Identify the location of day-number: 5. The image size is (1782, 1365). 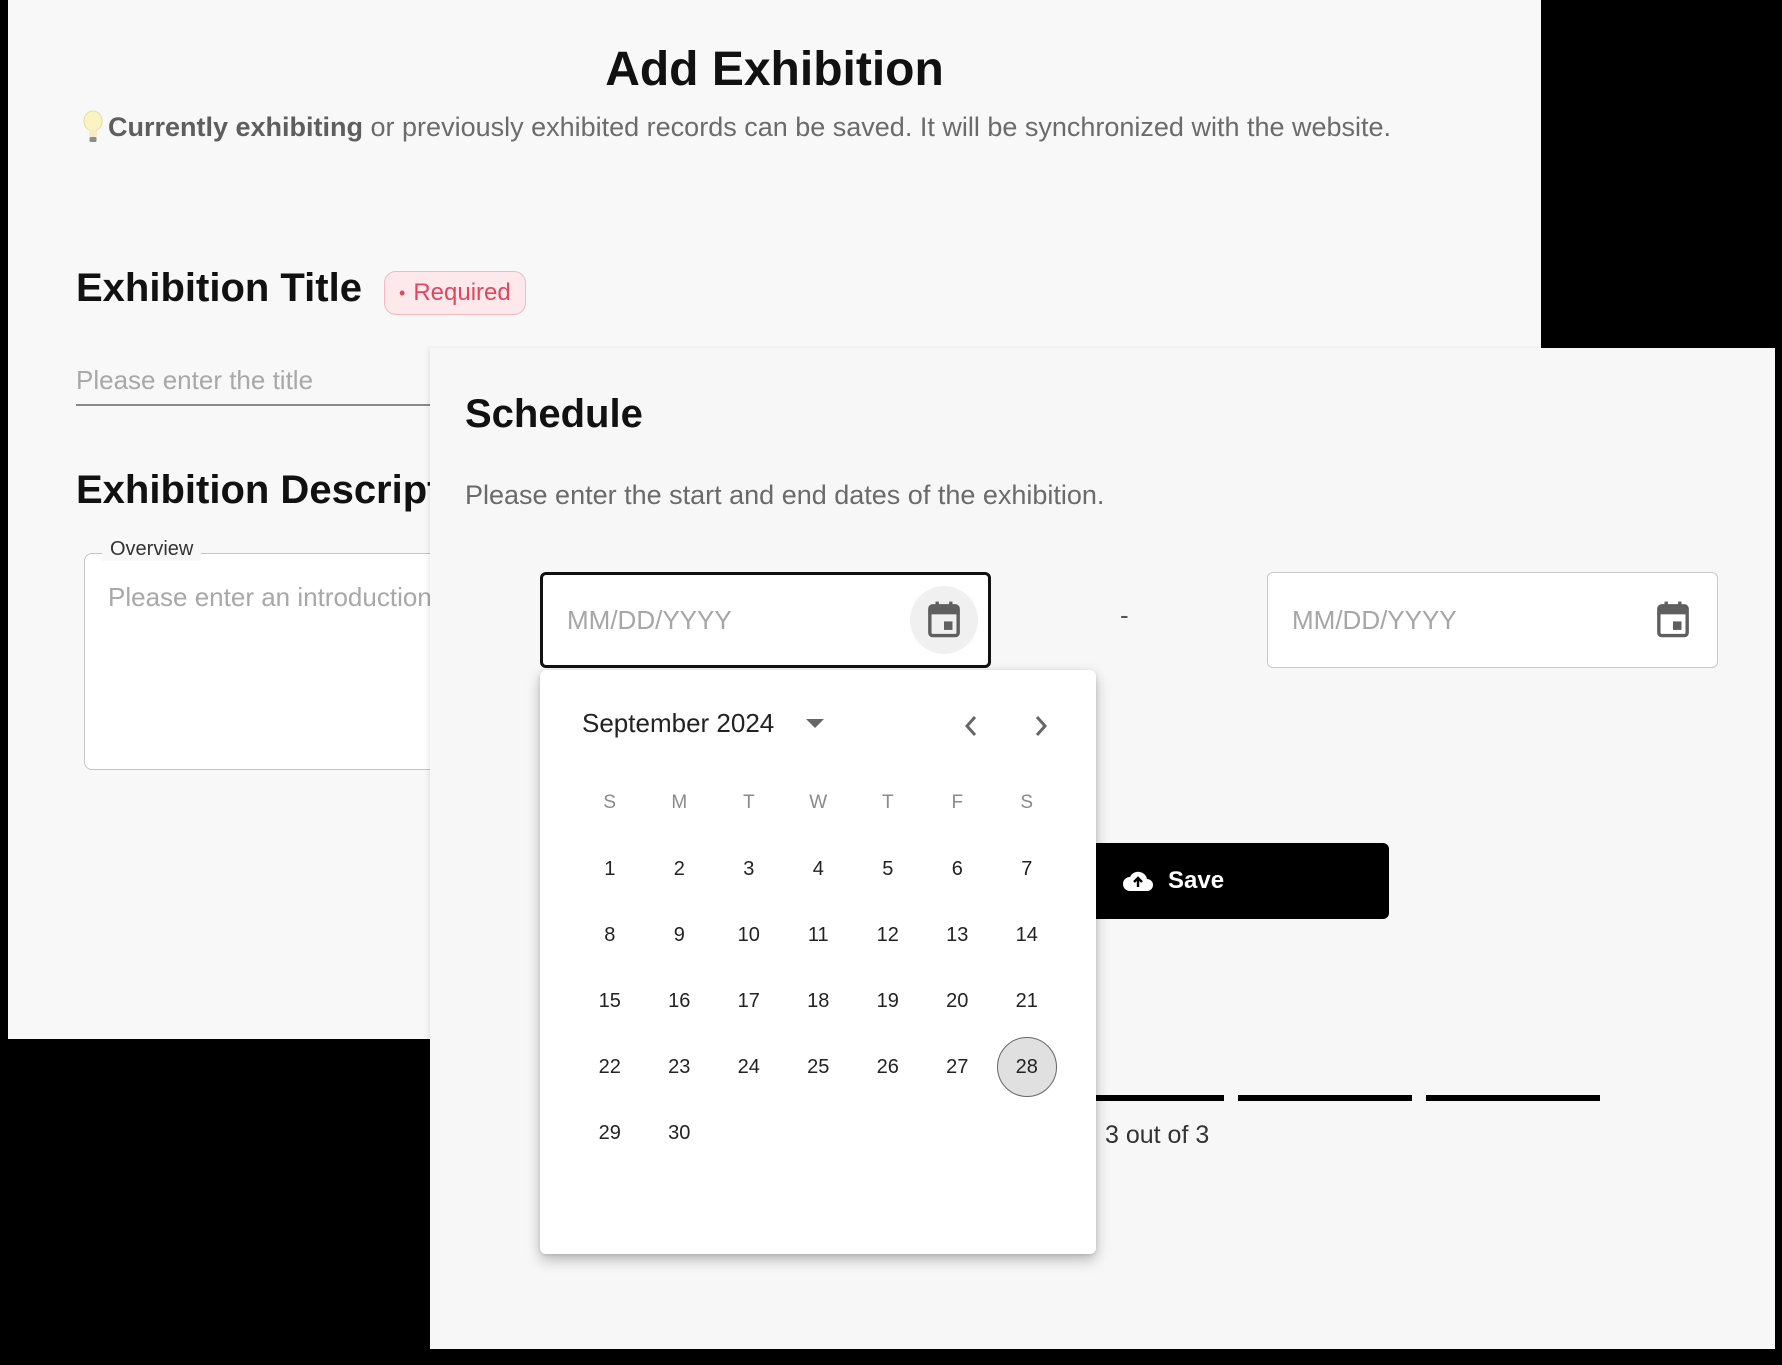
(888, 868).